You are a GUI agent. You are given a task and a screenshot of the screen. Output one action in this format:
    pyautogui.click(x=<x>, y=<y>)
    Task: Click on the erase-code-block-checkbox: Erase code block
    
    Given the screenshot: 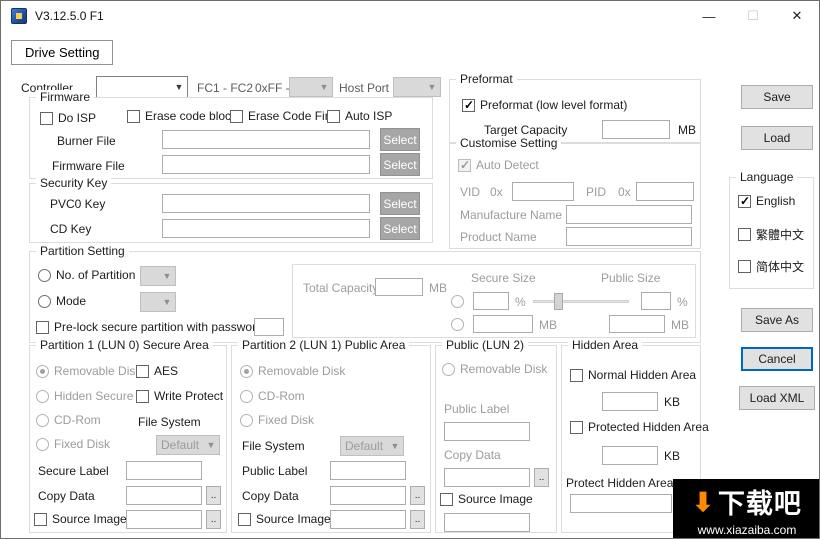 What is the action you would take?
    pyautogui.click(x=182, y=116)
    